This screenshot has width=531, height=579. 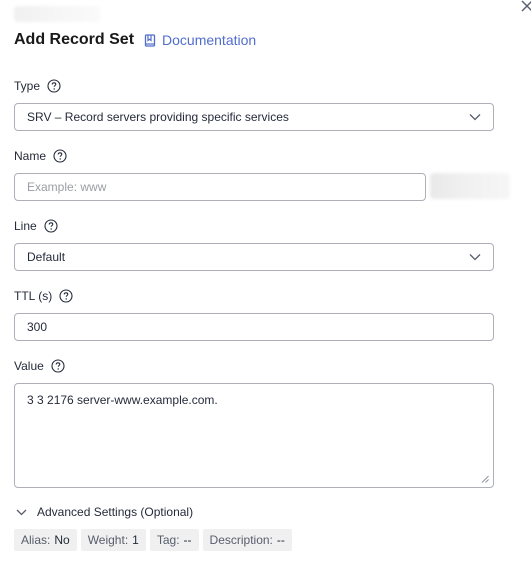 What do you see at coordinates (27, 86) in the screenshot?
I see `type-label-text: Type` at bounding box center [27, 86].